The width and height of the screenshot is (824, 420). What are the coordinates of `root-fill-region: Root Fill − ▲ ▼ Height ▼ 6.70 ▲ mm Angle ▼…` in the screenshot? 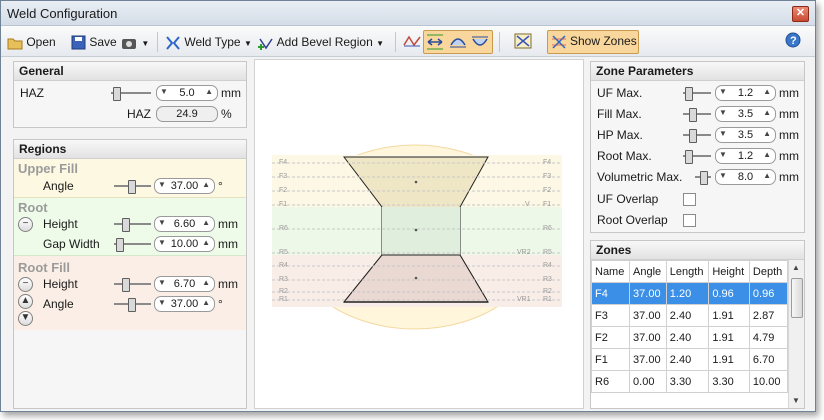 It's located at (130, 293).